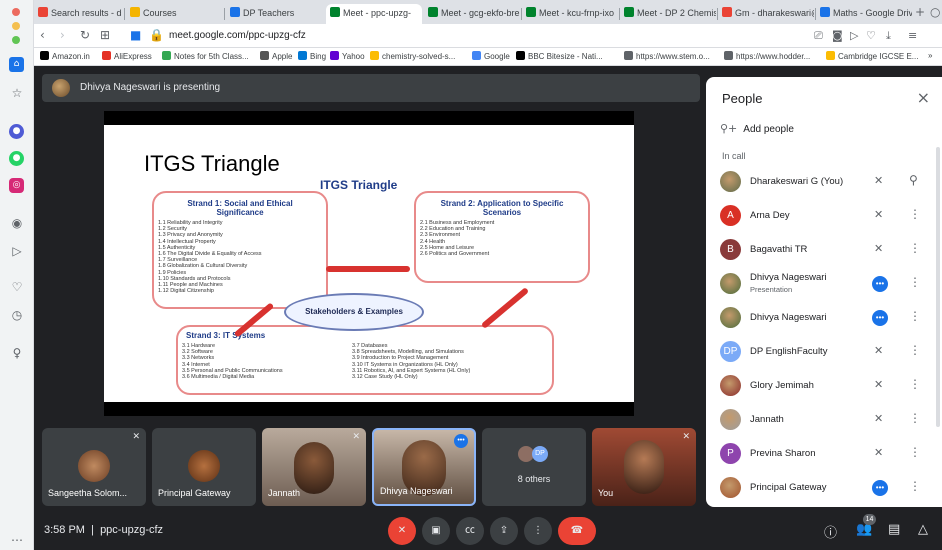 Image resolution: width=942 pixels, height=550 pixels. I want to click on bookmark-amazon: Amazon.in, so click(65, 56).